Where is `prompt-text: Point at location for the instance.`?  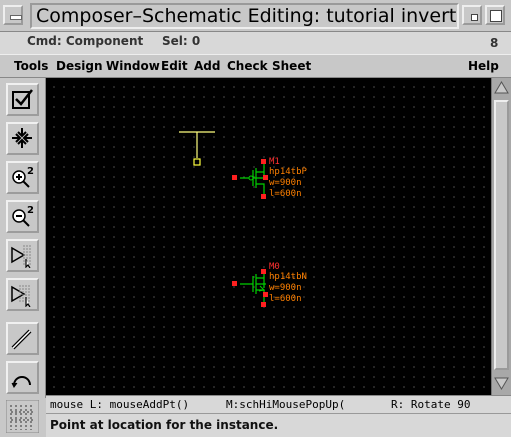
prompt-text: Point at location for the instance. is located at coordinates (164, 425).